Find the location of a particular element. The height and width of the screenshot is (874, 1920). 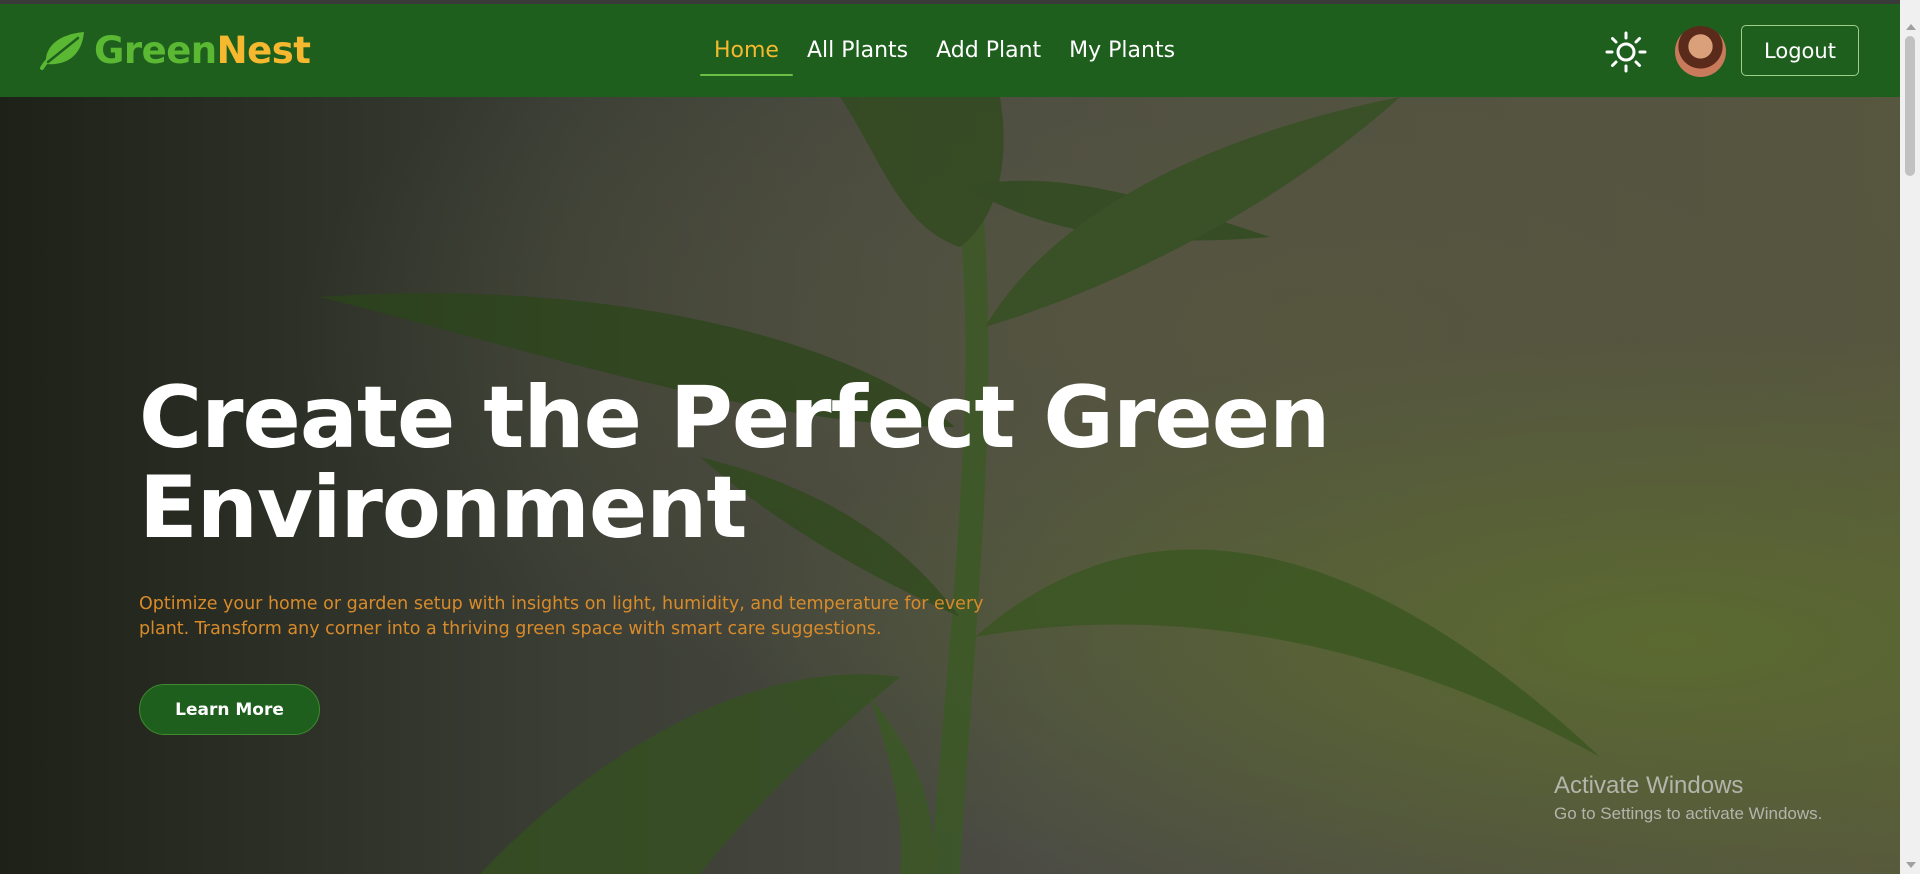

watermark-title: Activate Windows is located at coordinates (1649, 785).